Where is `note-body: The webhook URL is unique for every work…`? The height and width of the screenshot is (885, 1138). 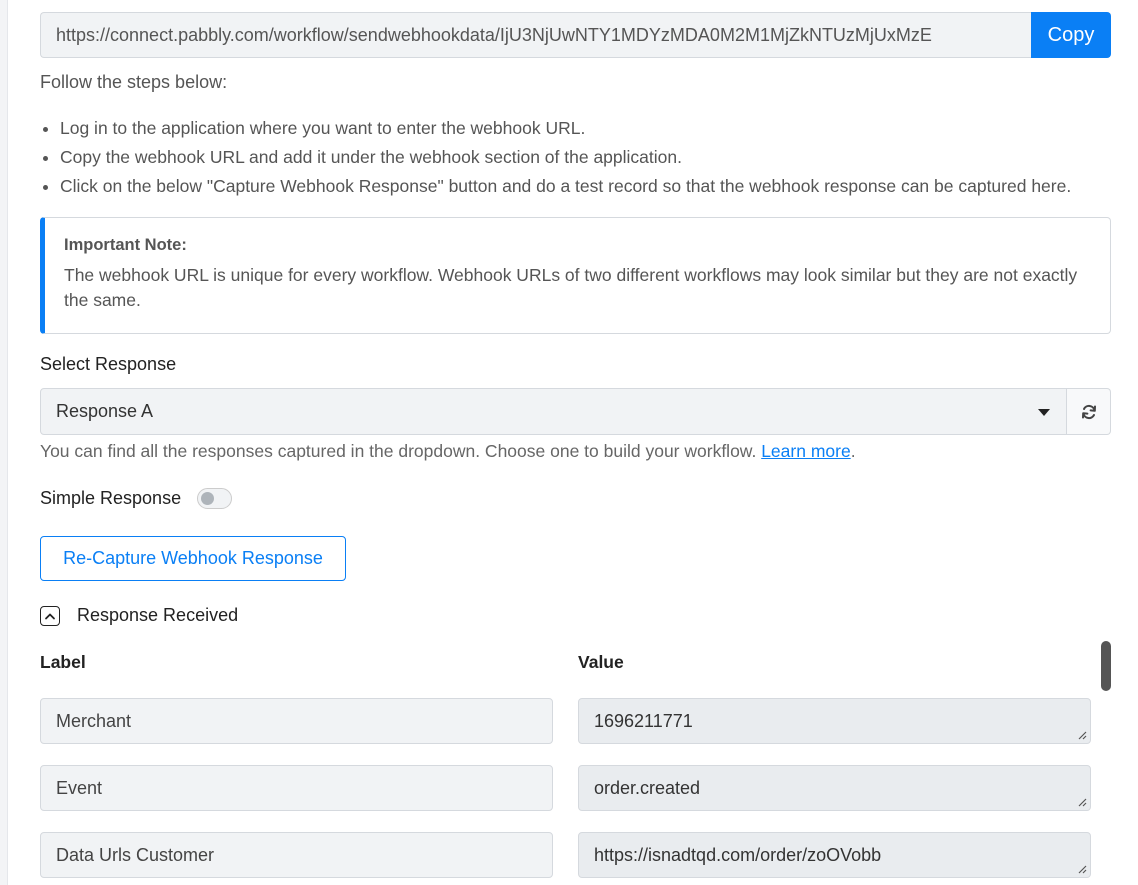
note-body: The webhook URL is unique for every work… is located at coordinates (571, 287).